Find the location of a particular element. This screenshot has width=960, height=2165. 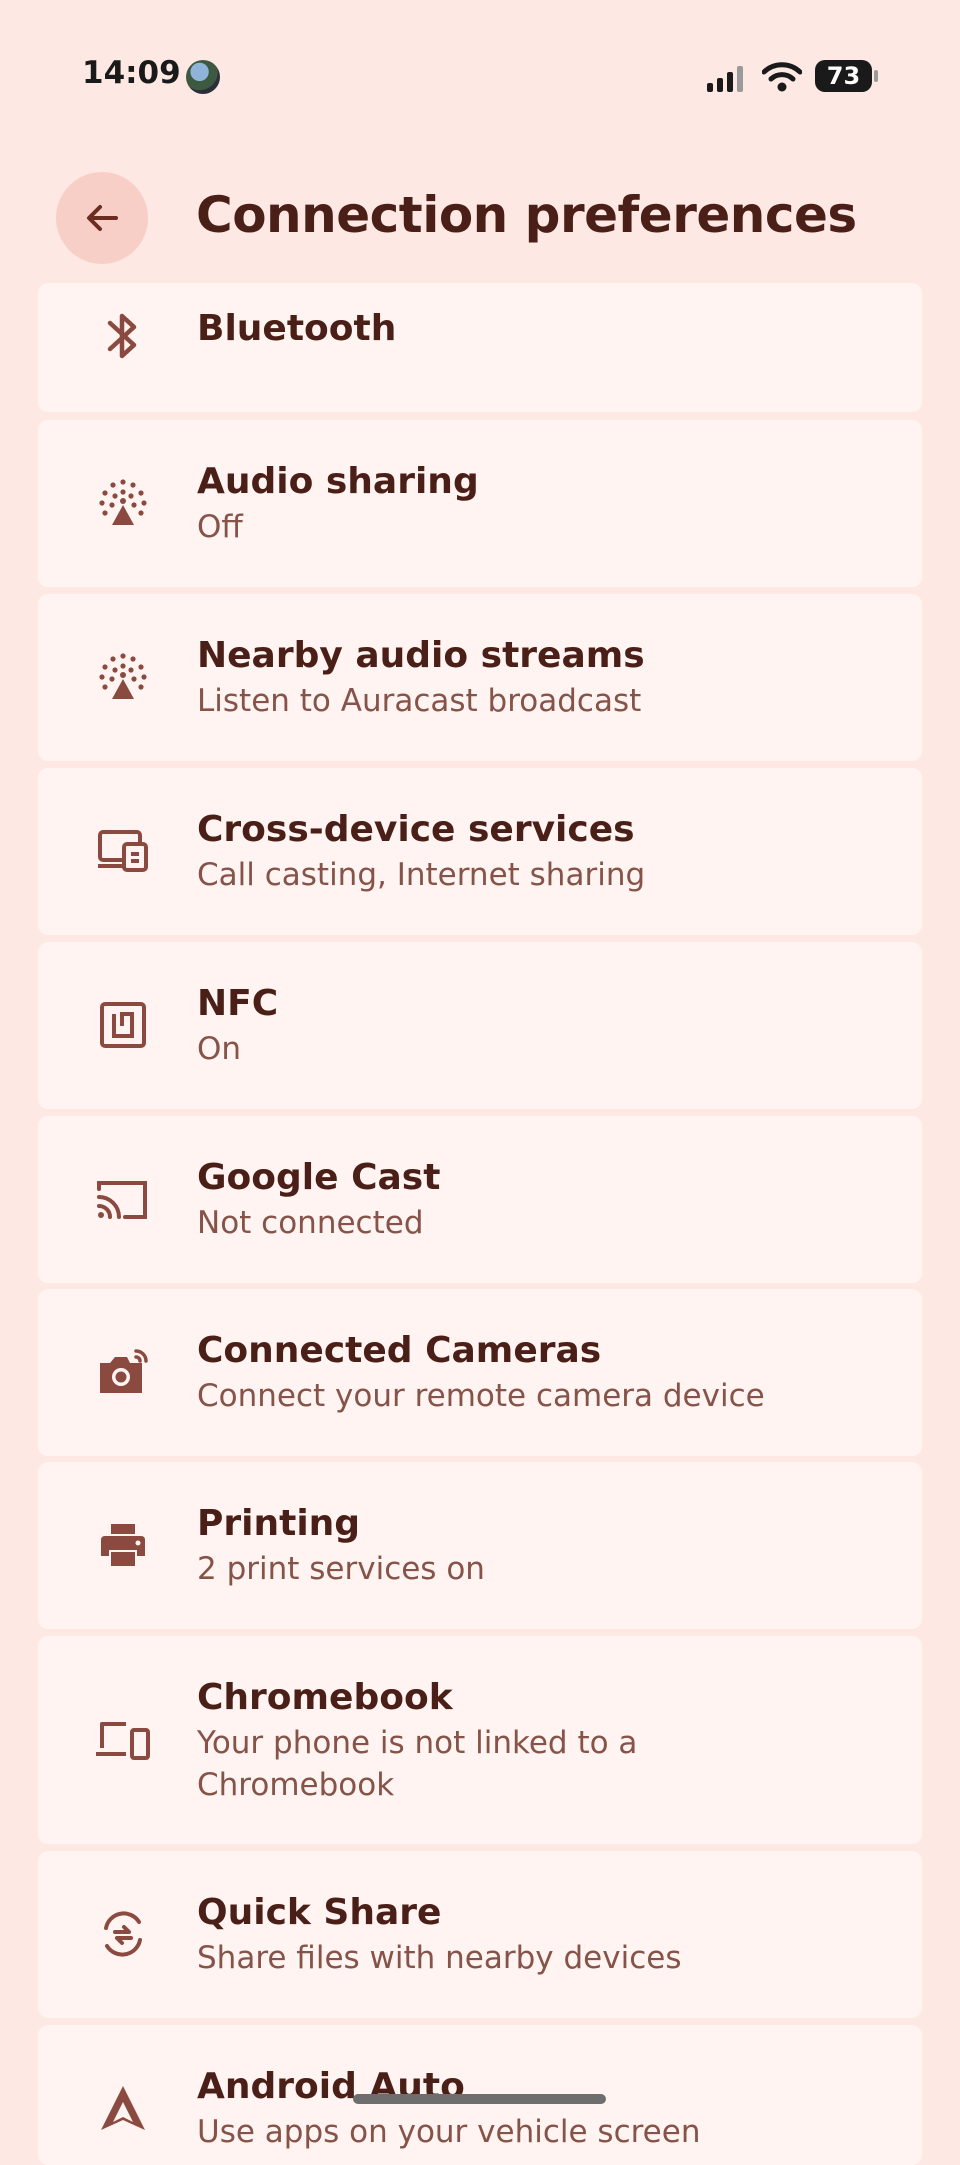

setting-title: NFC is located at coordinates (238, 1003).